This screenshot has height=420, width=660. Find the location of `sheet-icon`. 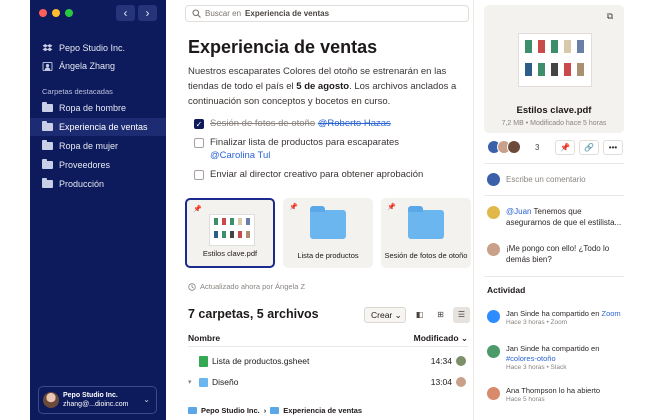

sheet-icon is located at coordinates (203, 361).